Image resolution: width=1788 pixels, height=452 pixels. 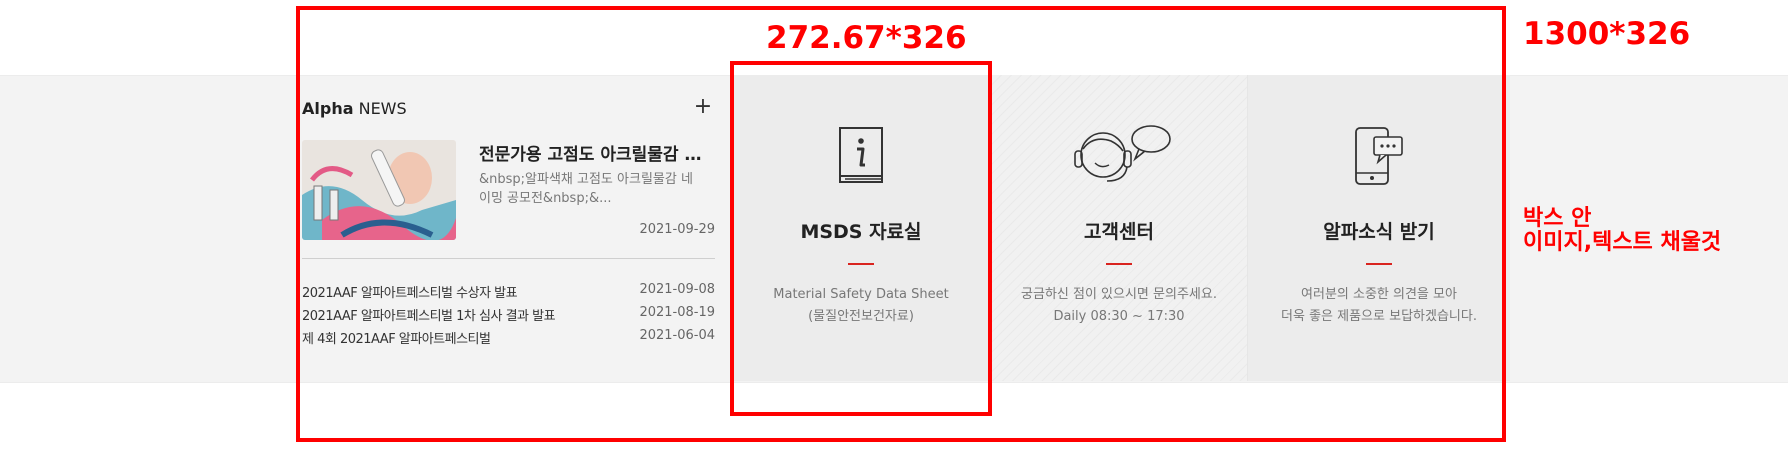 What do you see at coordinates (1622, 230) in the screenshot?
I see `annotation-note: 박스 안 이미지,텍스트 채울것` at bounding box center [1622, 230].